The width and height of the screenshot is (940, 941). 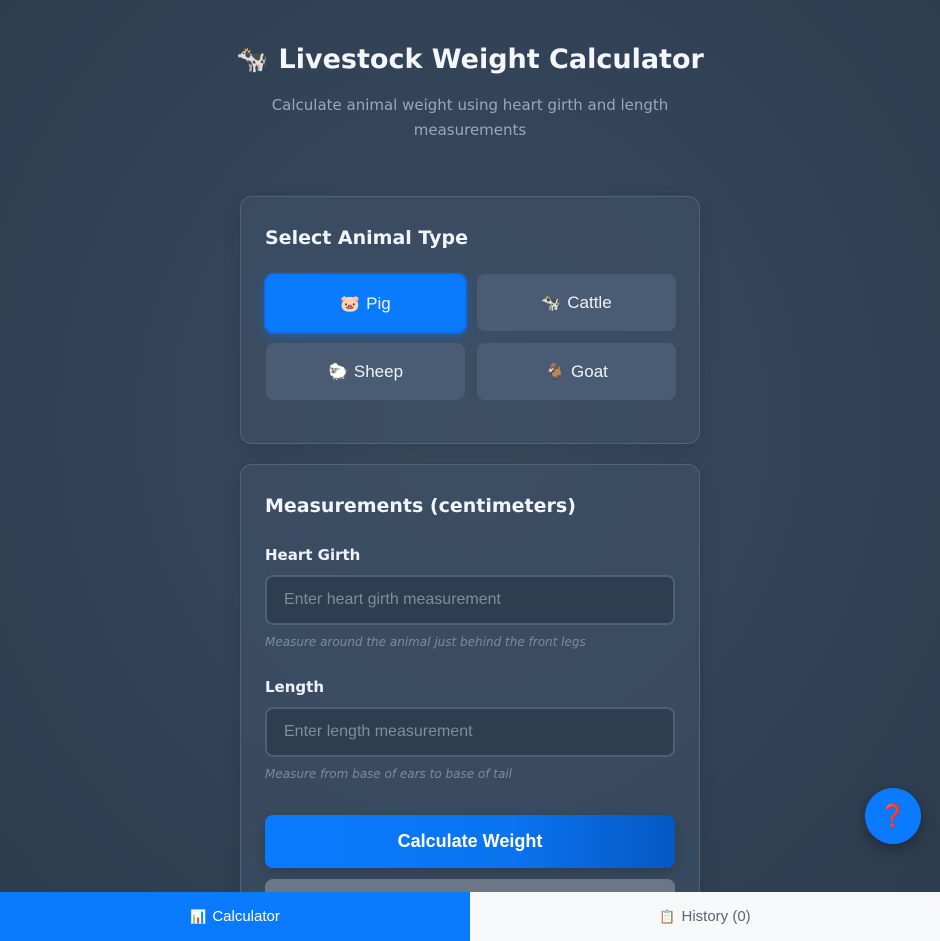 I want to click on animal-option-label: Sheep, so click(x=378, y=371).